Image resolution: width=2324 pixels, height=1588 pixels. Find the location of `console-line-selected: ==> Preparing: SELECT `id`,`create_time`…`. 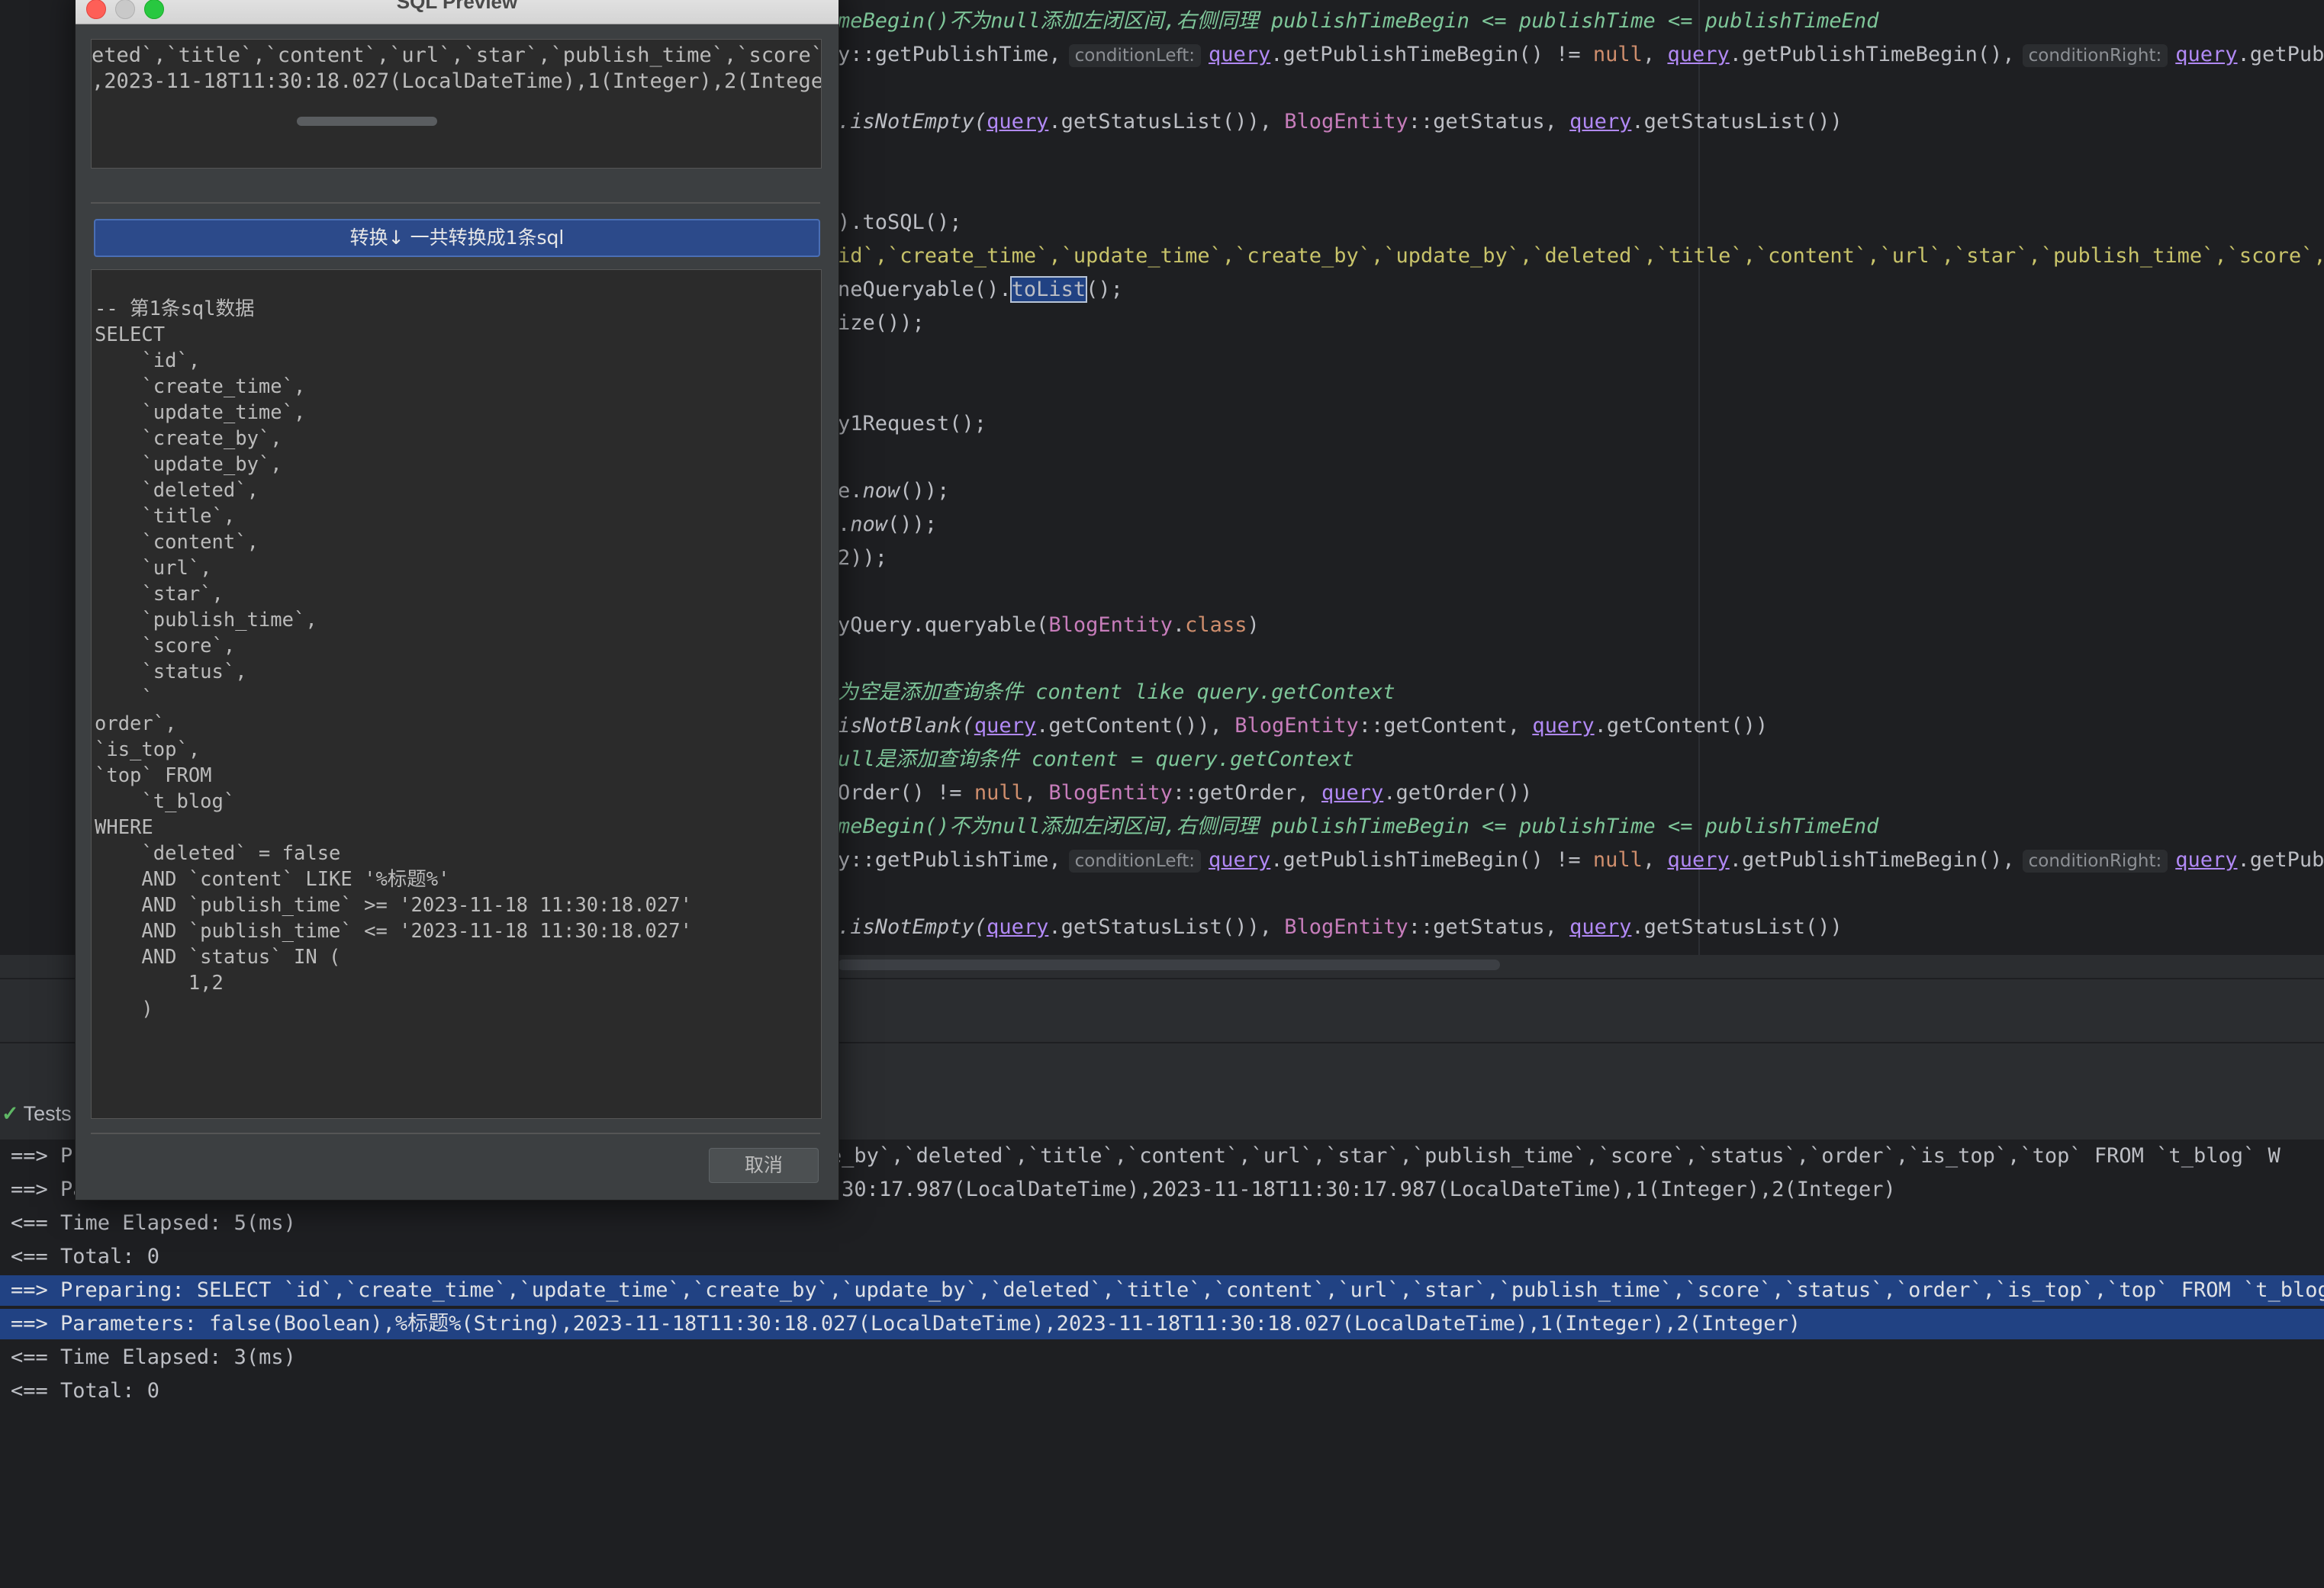

console-line-selected: ==> Preparing: SELECT `id`,`create_time`… is located at coordinates (1162, 1291).